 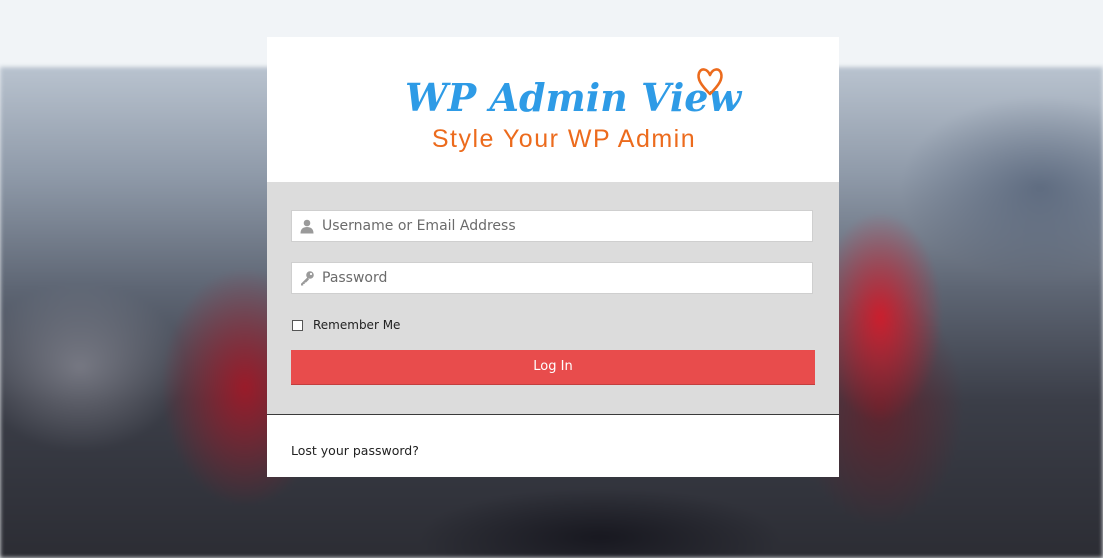 I want to click on remember-me-row: Remember Me, so click(x=346, y=325).